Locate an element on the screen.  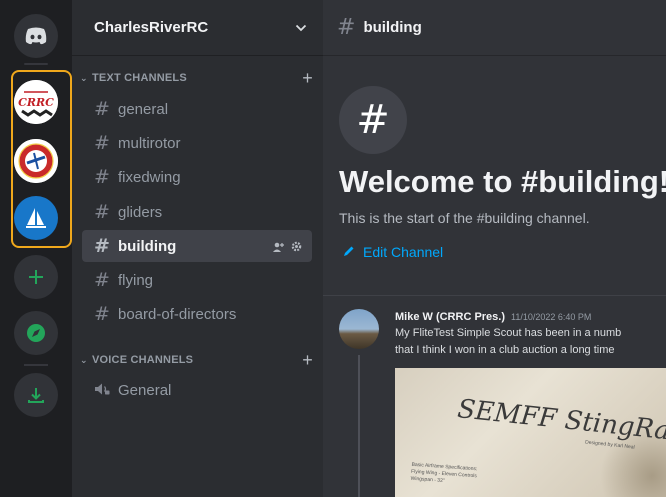
server-sailing is located at coordinates (36, 218).